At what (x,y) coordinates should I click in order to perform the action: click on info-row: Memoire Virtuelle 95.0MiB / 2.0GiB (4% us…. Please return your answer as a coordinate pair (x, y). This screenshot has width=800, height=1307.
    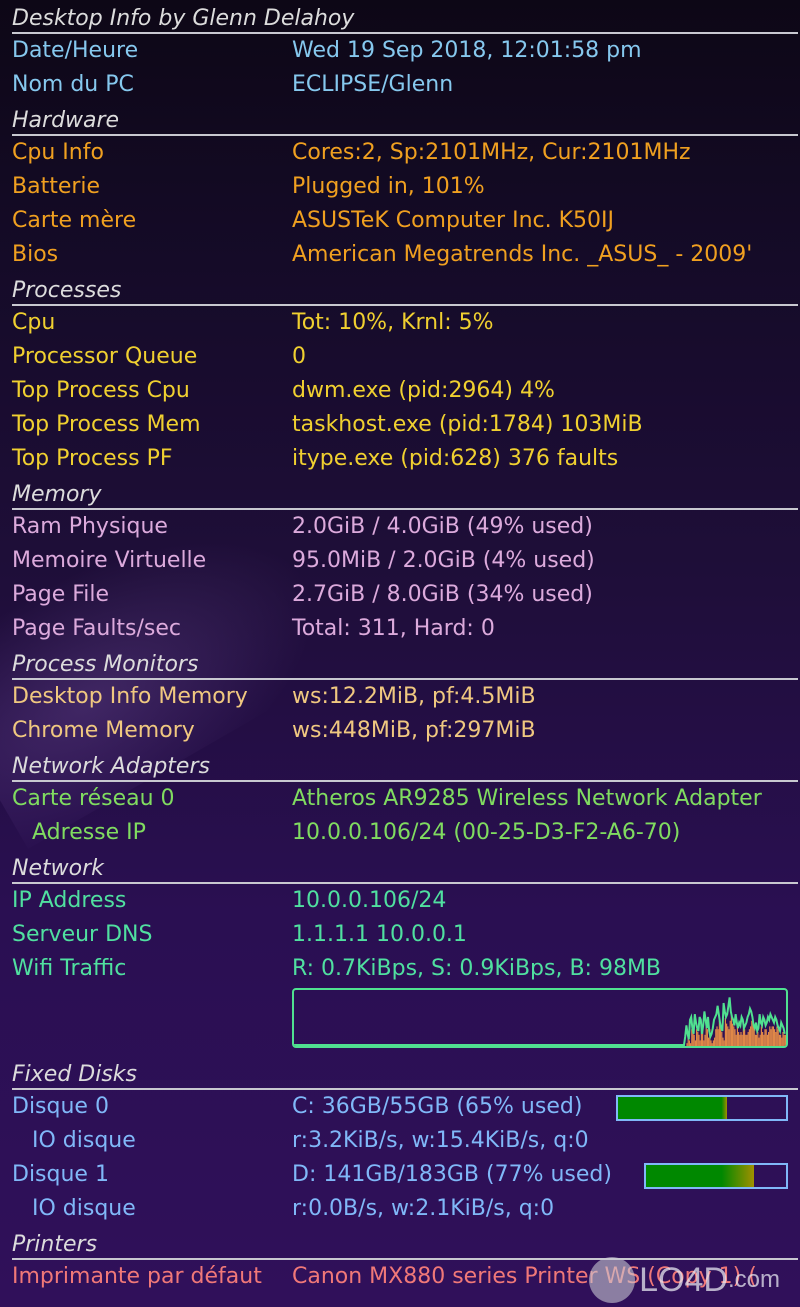
    Looking at the image, I should click on (406, 561).